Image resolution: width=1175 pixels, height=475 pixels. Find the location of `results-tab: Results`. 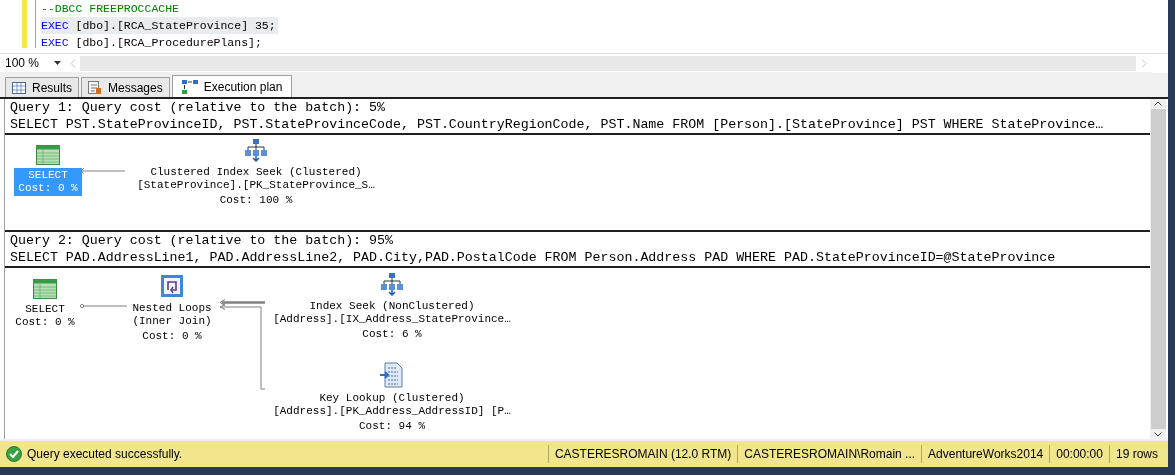

results-tab: Results is located at coordinates (42, 87).